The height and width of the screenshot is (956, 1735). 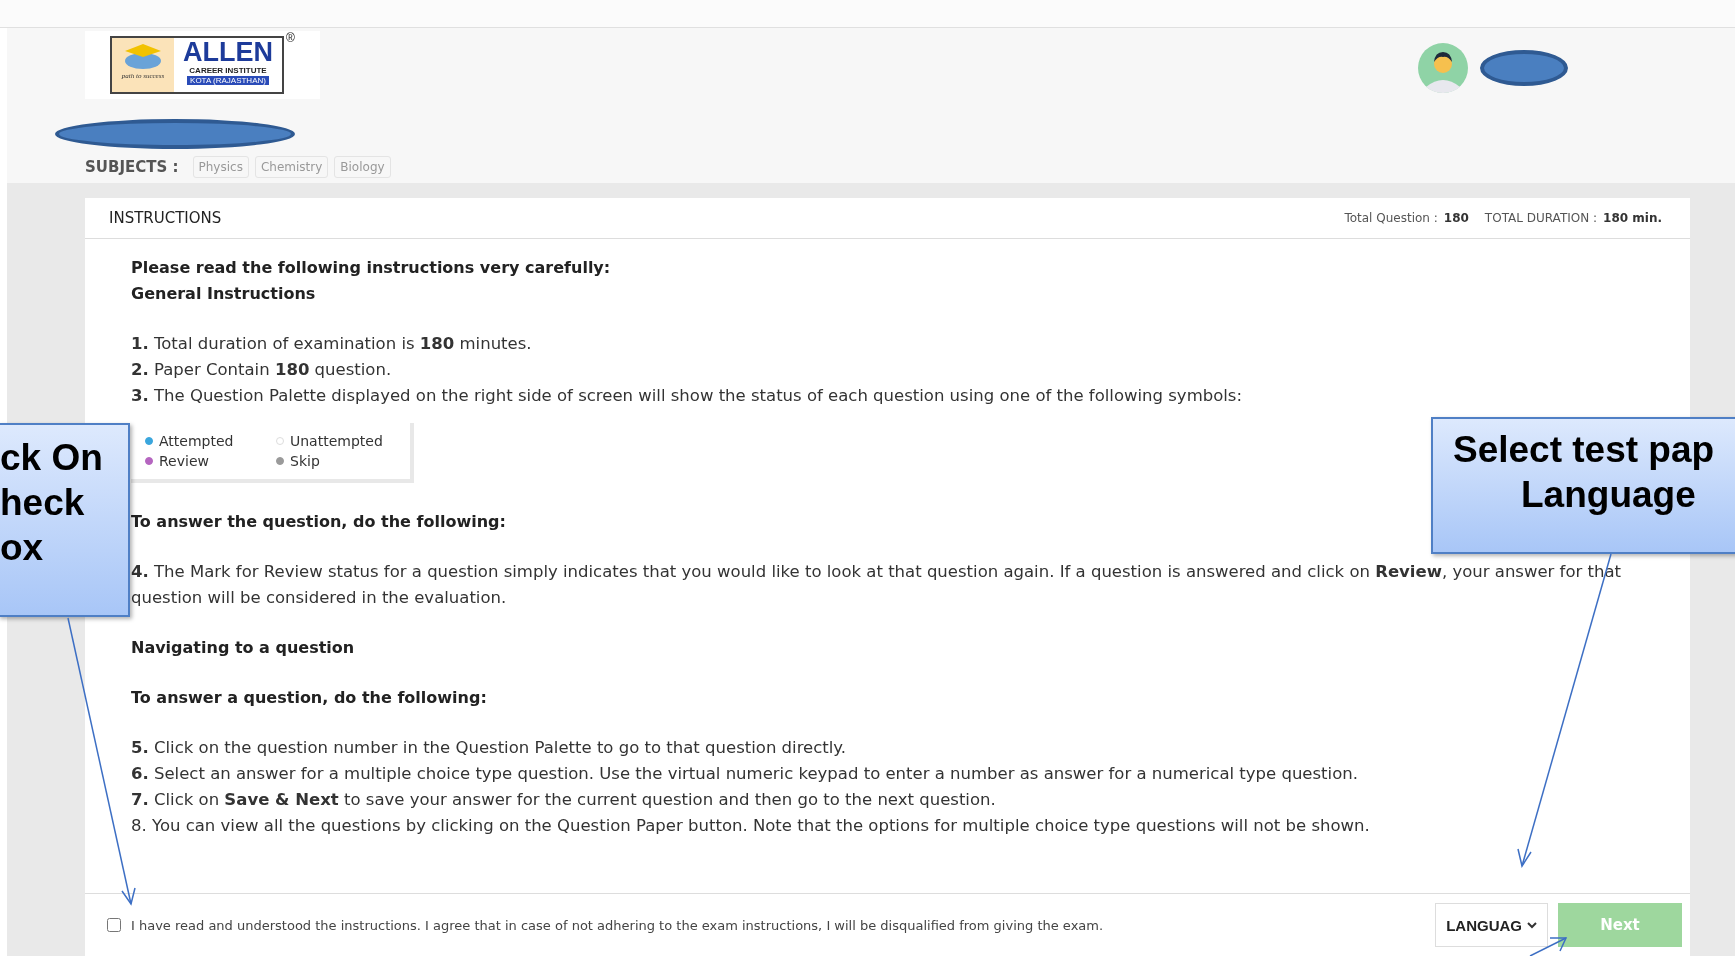 What do you see at coordinates (1391, 218) in the screenshot?
I see `total-question-label: Total Question :` at bounding box center [1391, 218].